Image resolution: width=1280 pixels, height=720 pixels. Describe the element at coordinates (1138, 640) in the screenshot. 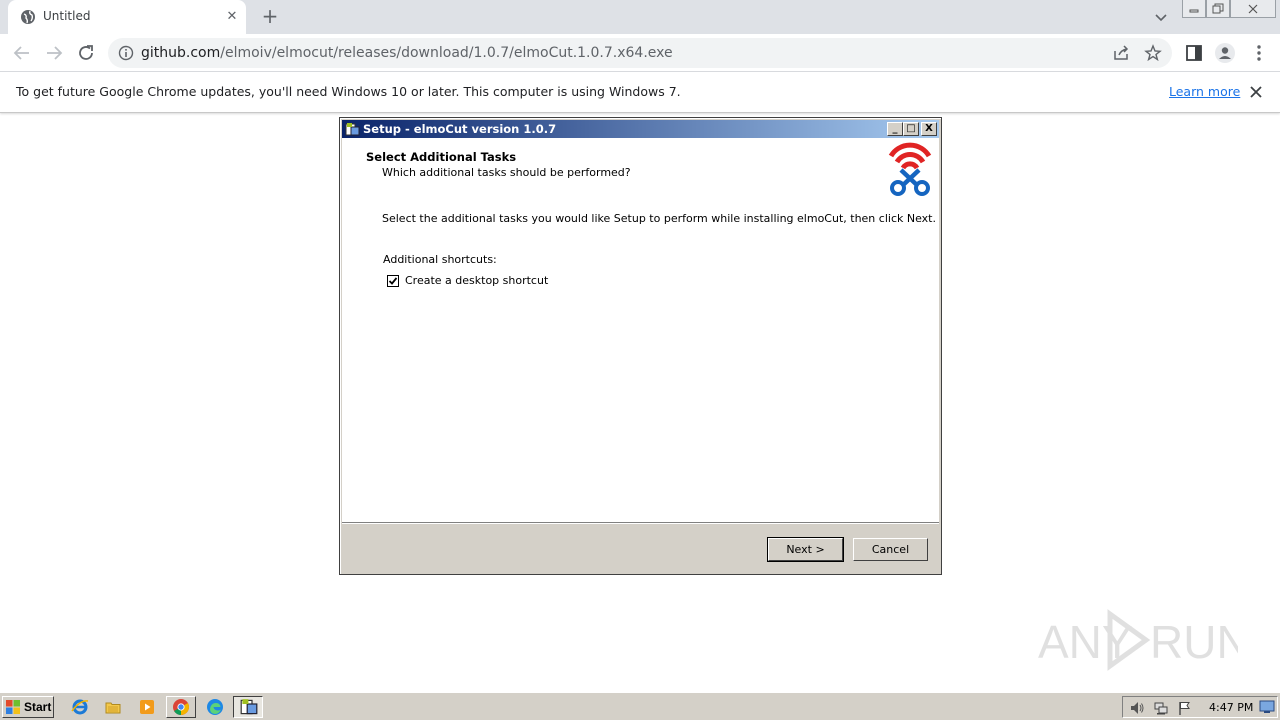

I see `anyrun-watermark: ANY RUN` at that location.